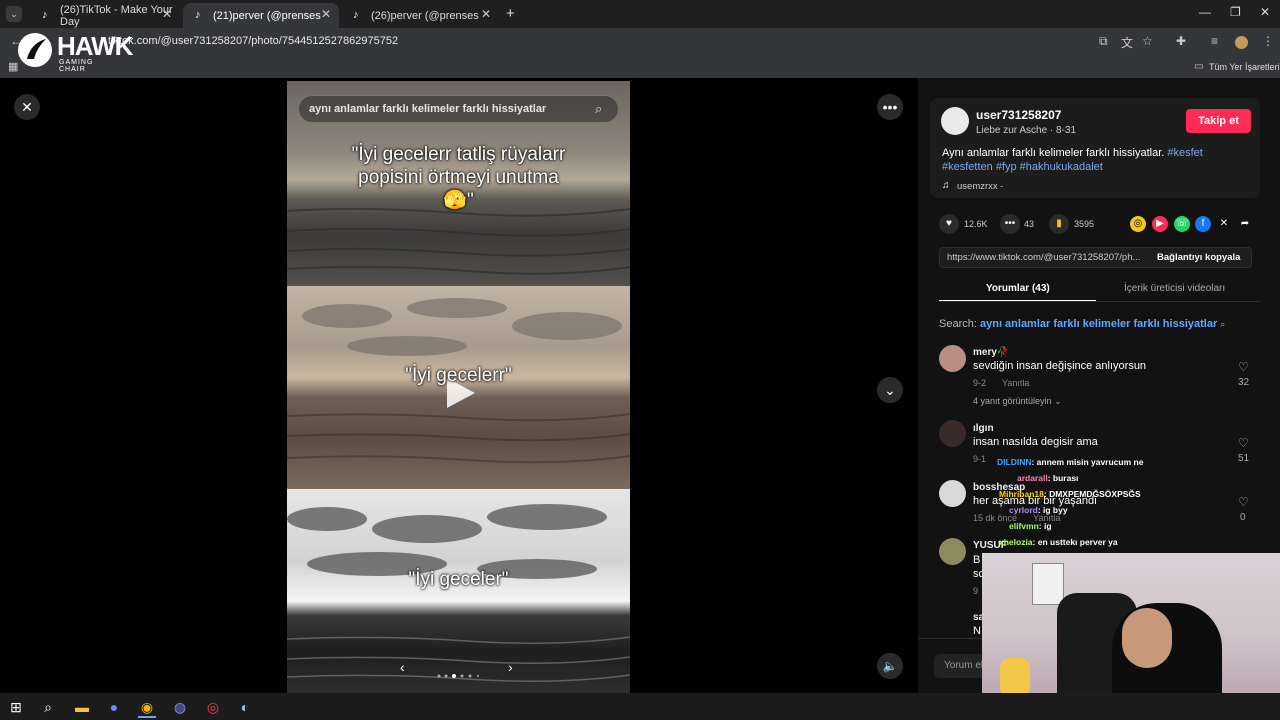  Describe the element at coordinates (1060, 366) in the screenshot. I see `comment-text: sevdiğin insan değişince anlıyorsun` at that location.